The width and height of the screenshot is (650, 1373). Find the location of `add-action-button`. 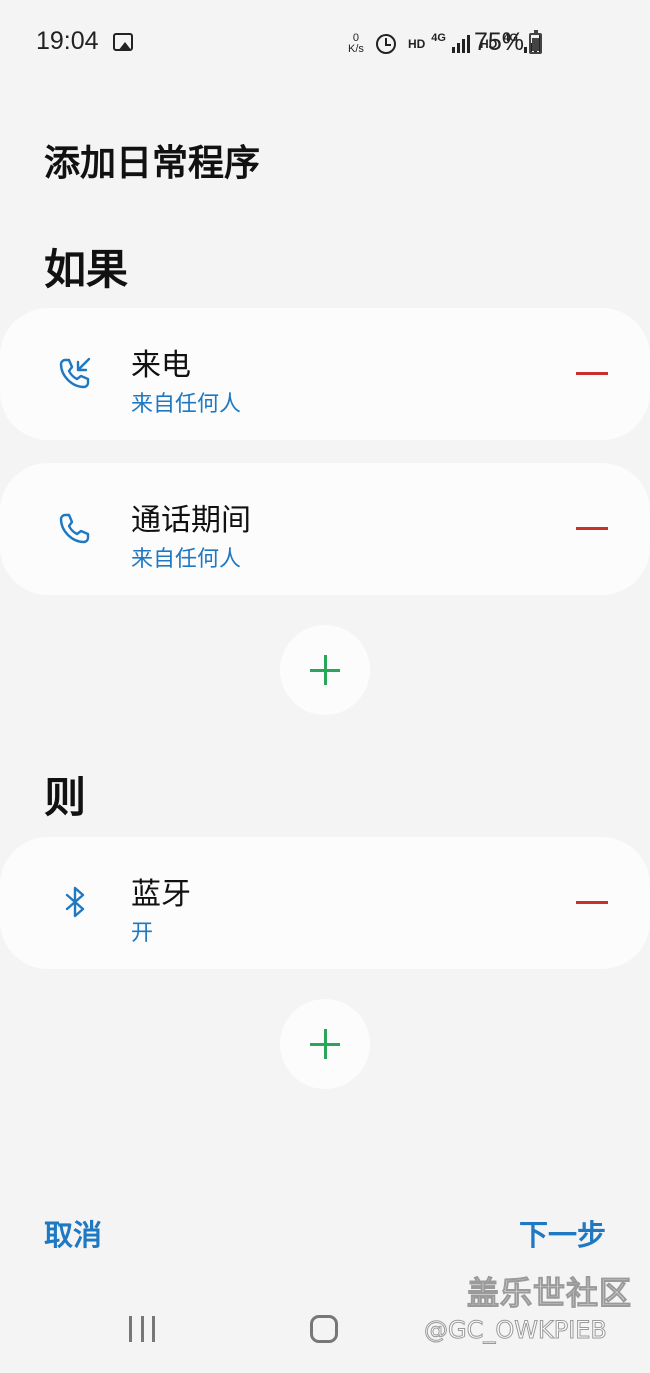

add-action-button is located at coordinates (325, 1044).